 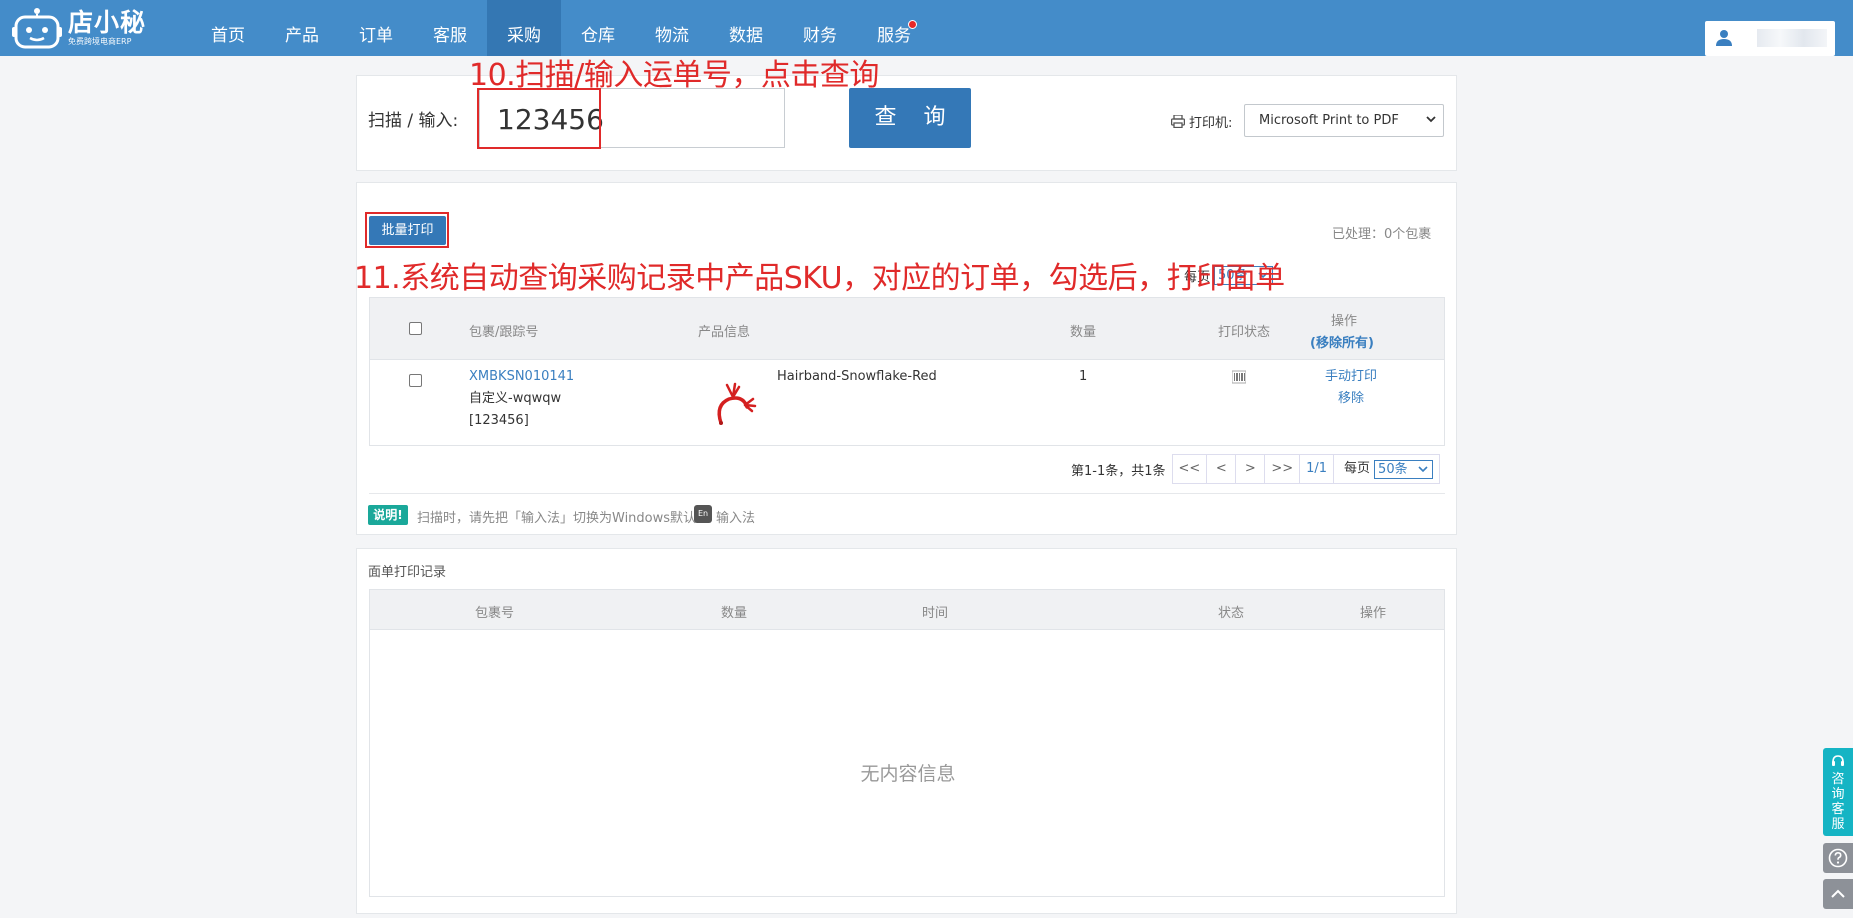 I want to click on th-record-status: 状态, so click(x=1231, y=613).